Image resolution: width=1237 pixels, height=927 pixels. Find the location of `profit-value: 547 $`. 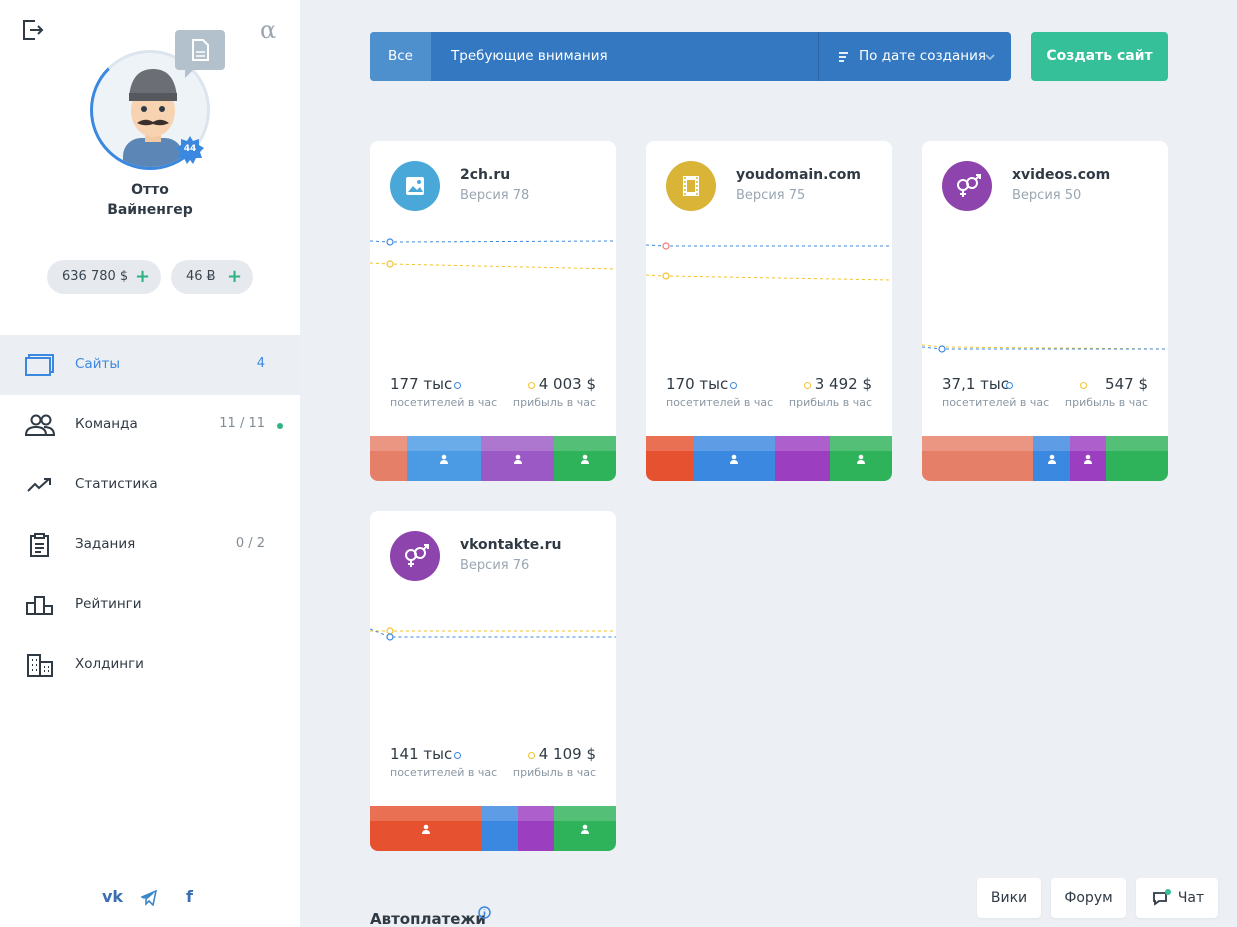

profit-value: 547 $ is located at coordinates (1126, 384).